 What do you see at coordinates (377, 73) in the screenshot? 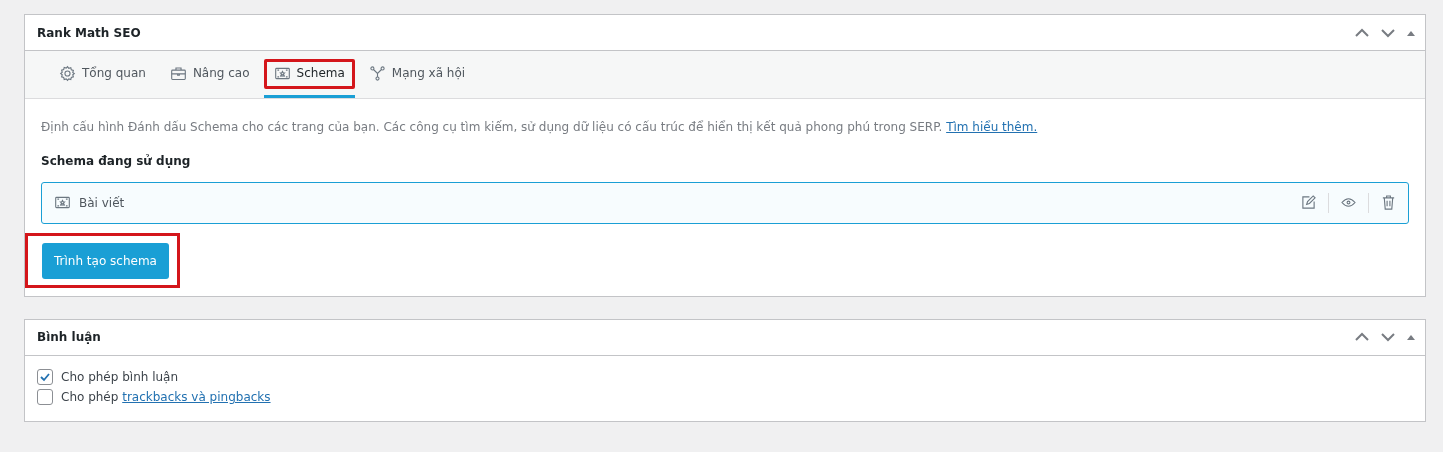
I see `network-icon` at bounding box center [377, 73].